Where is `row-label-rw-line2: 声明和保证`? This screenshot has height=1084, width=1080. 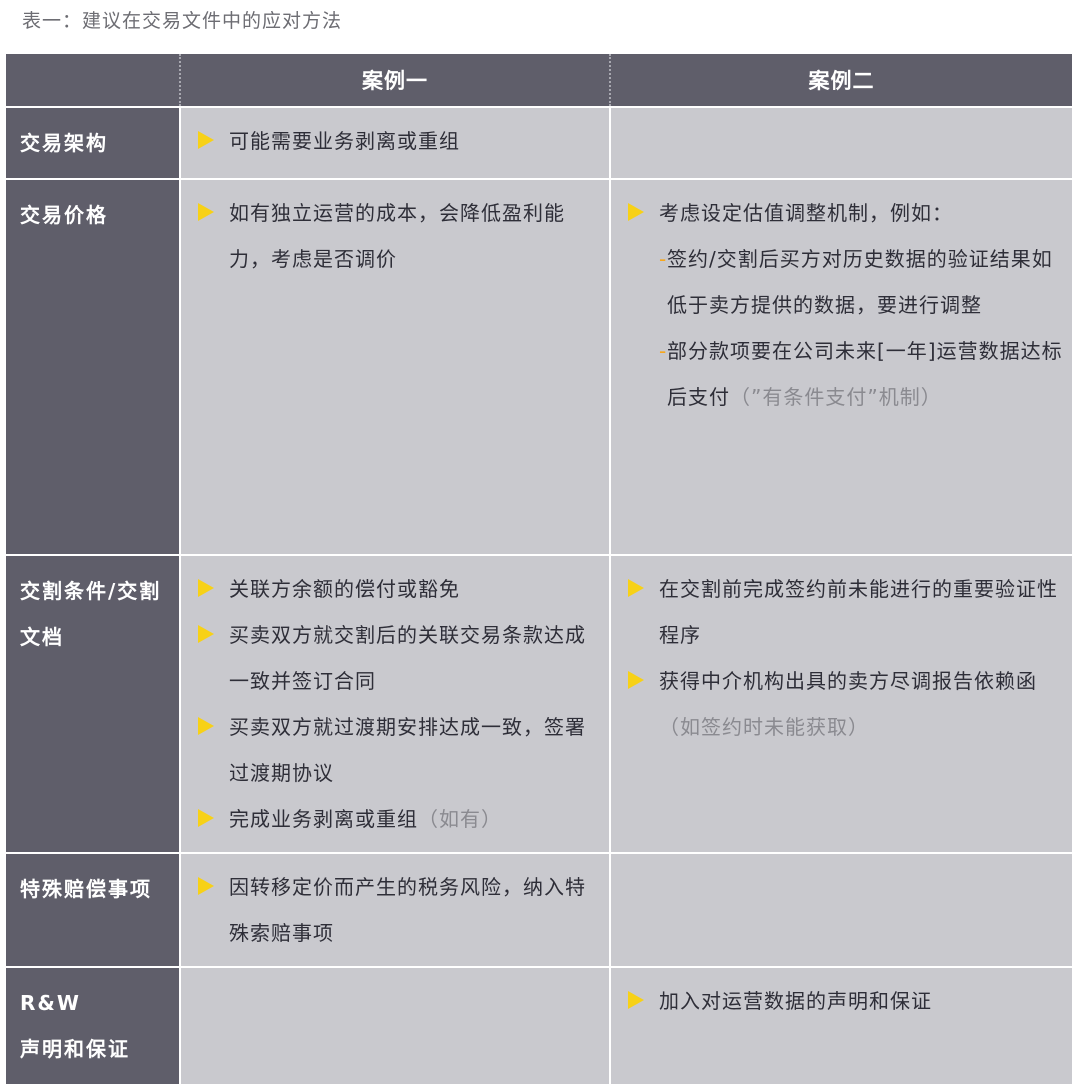 row-label-rw-line2: 声明和保证 is located at coordinates (75, 1049).